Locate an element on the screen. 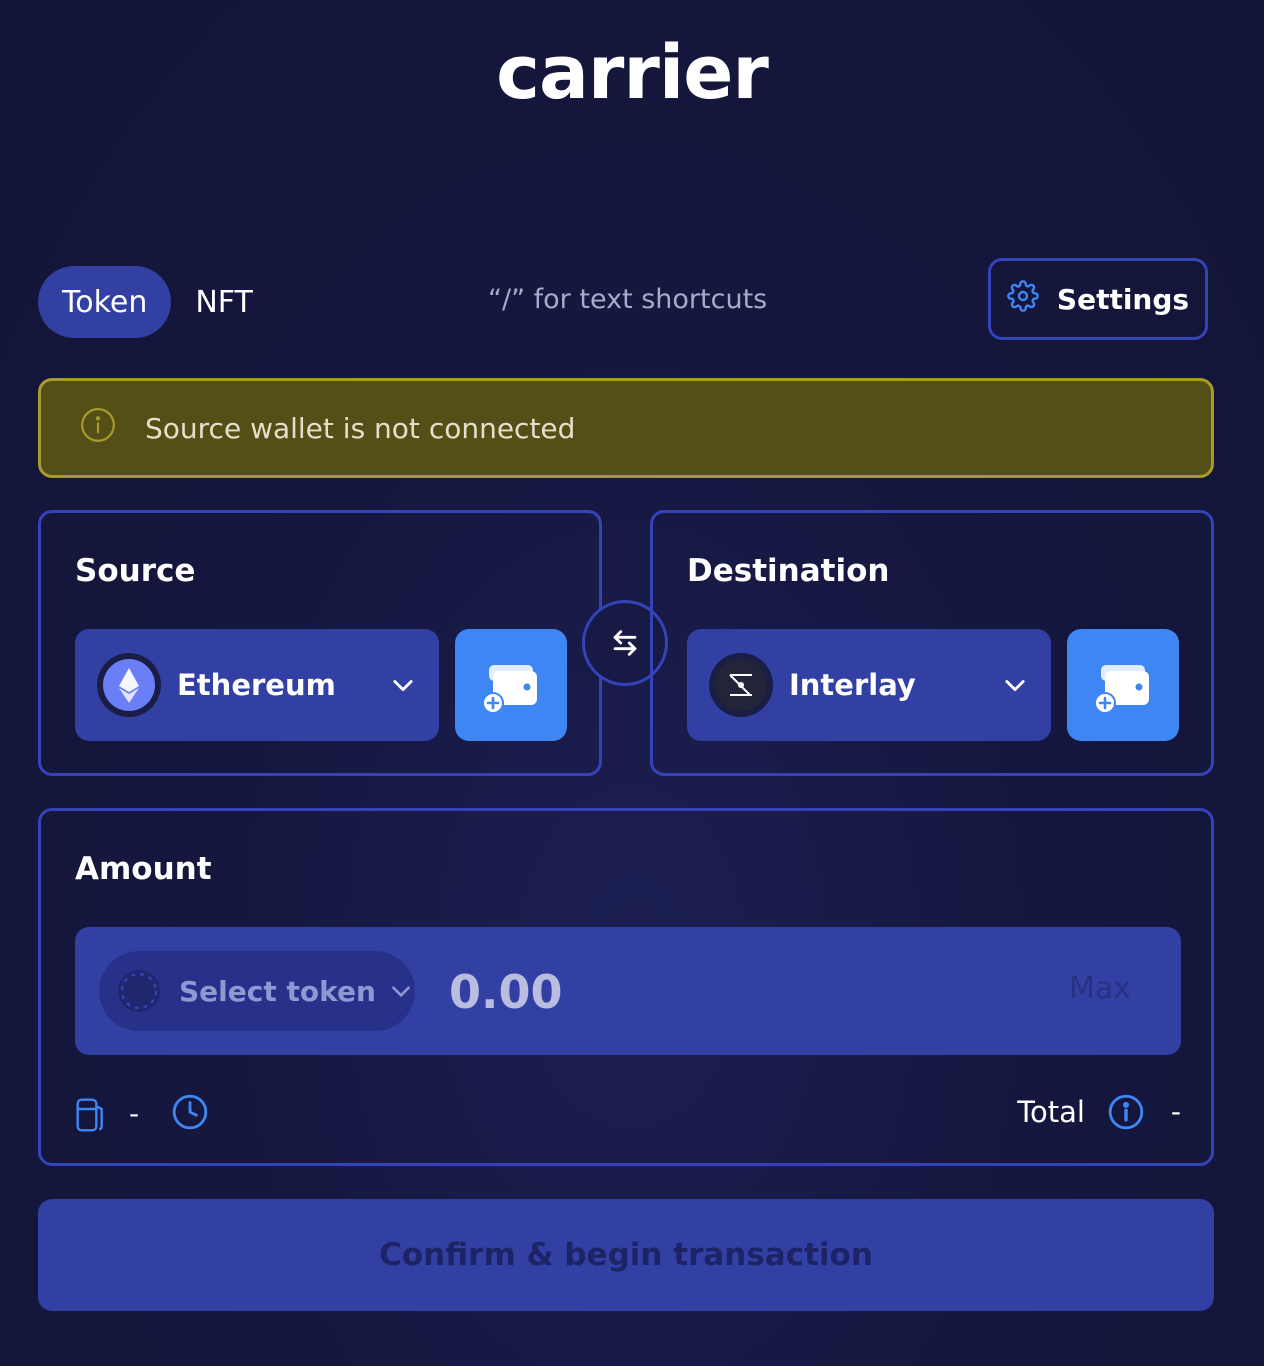  token-placeholder-icon is located at coordinates (139, 991).